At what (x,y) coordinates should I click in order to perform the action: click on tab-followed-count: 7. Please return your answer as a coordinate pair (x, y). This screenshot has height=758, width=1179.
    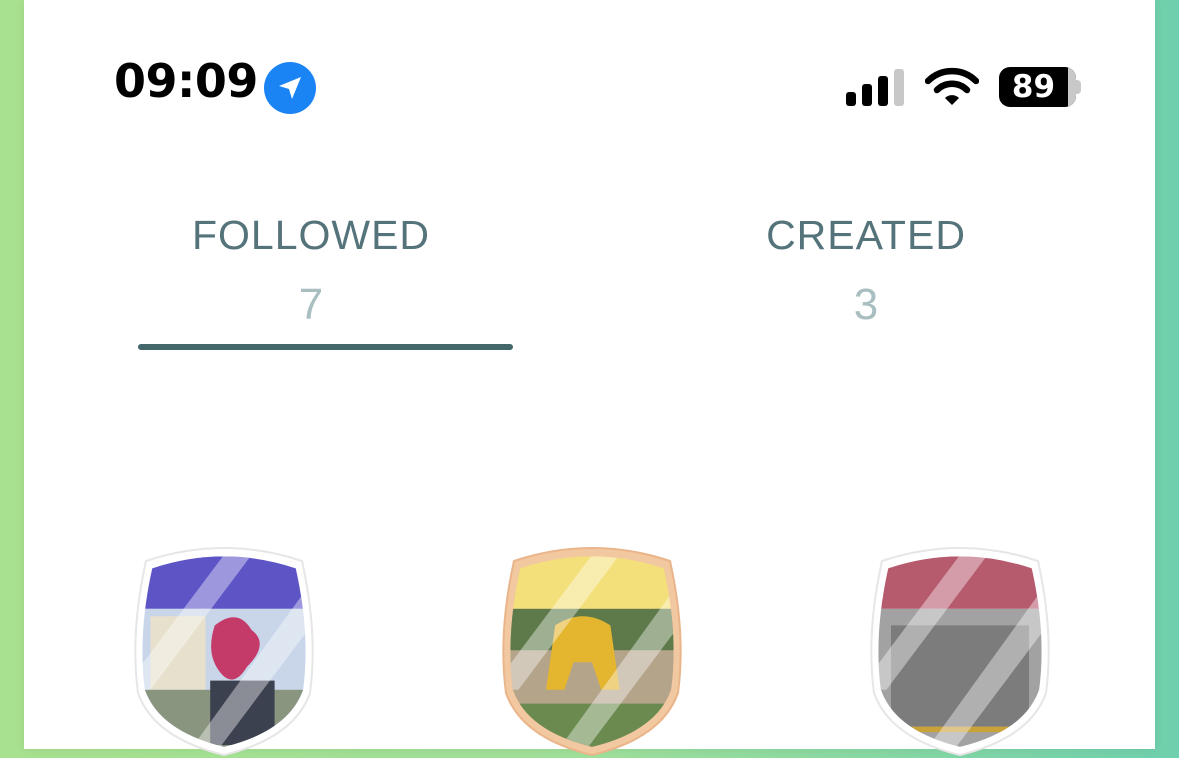
    Looking at the image, I should click on (311, 304).